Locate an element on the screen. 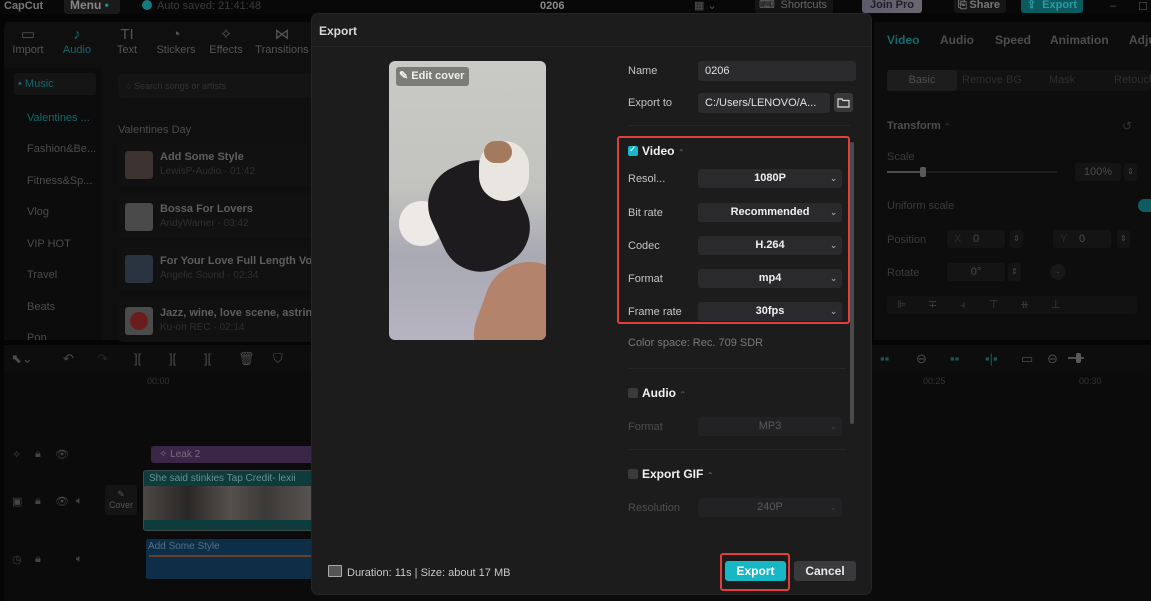 This screenshot has height=601, width=1151. join-pro-button: Join Pro is located at coordinates (892, 6).